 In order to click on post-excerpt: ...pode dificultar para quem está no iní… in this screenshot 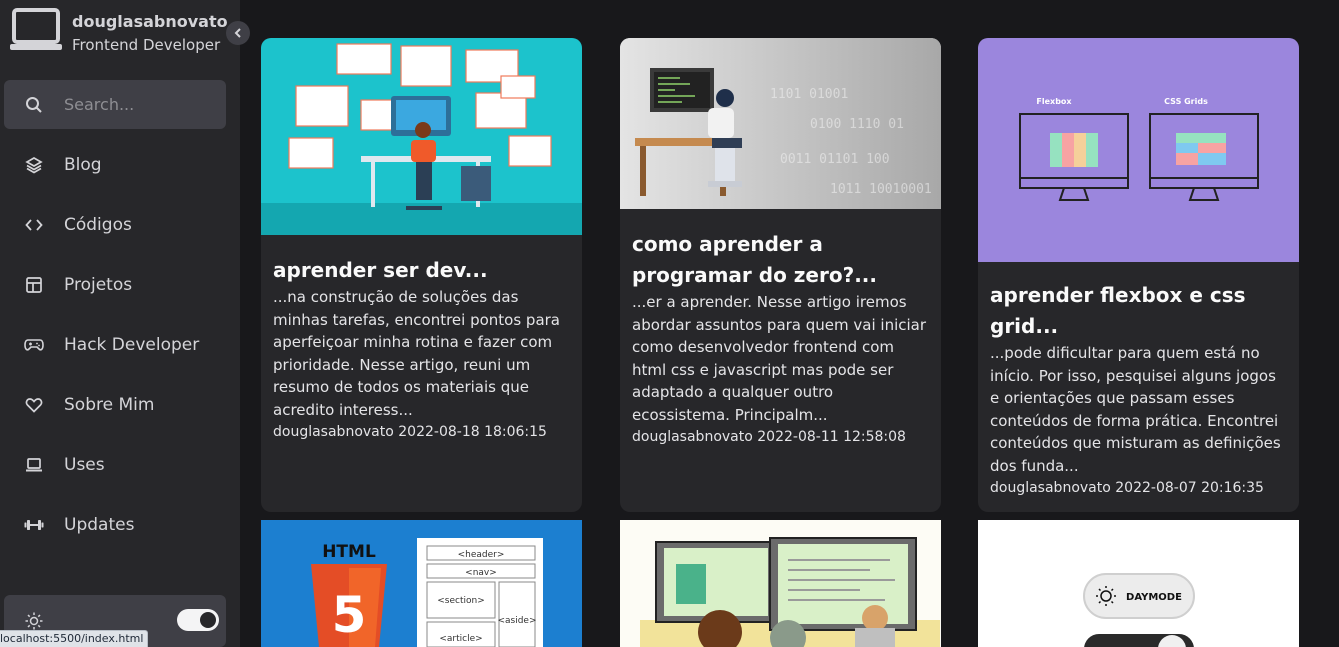, I will do `click(1135, 409)`.